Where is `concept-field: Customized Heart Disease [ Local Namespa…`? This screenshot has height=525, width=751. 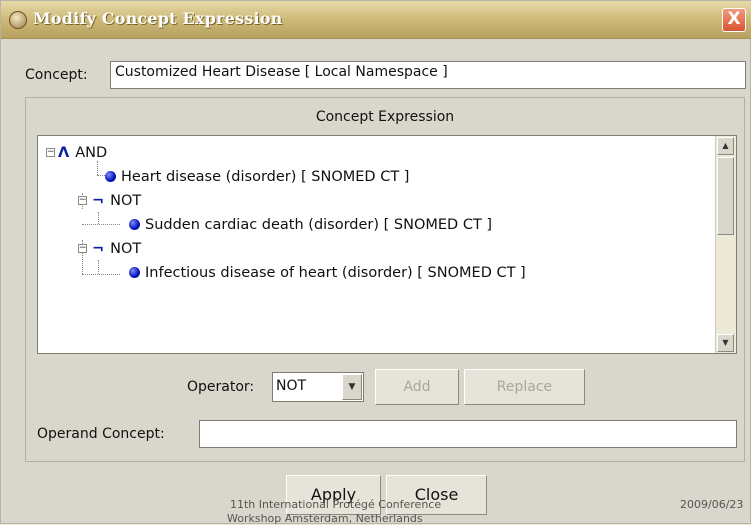 concept-field: Customized Heart Disease [ Local Namespa… is located at coordinates (428, 75).